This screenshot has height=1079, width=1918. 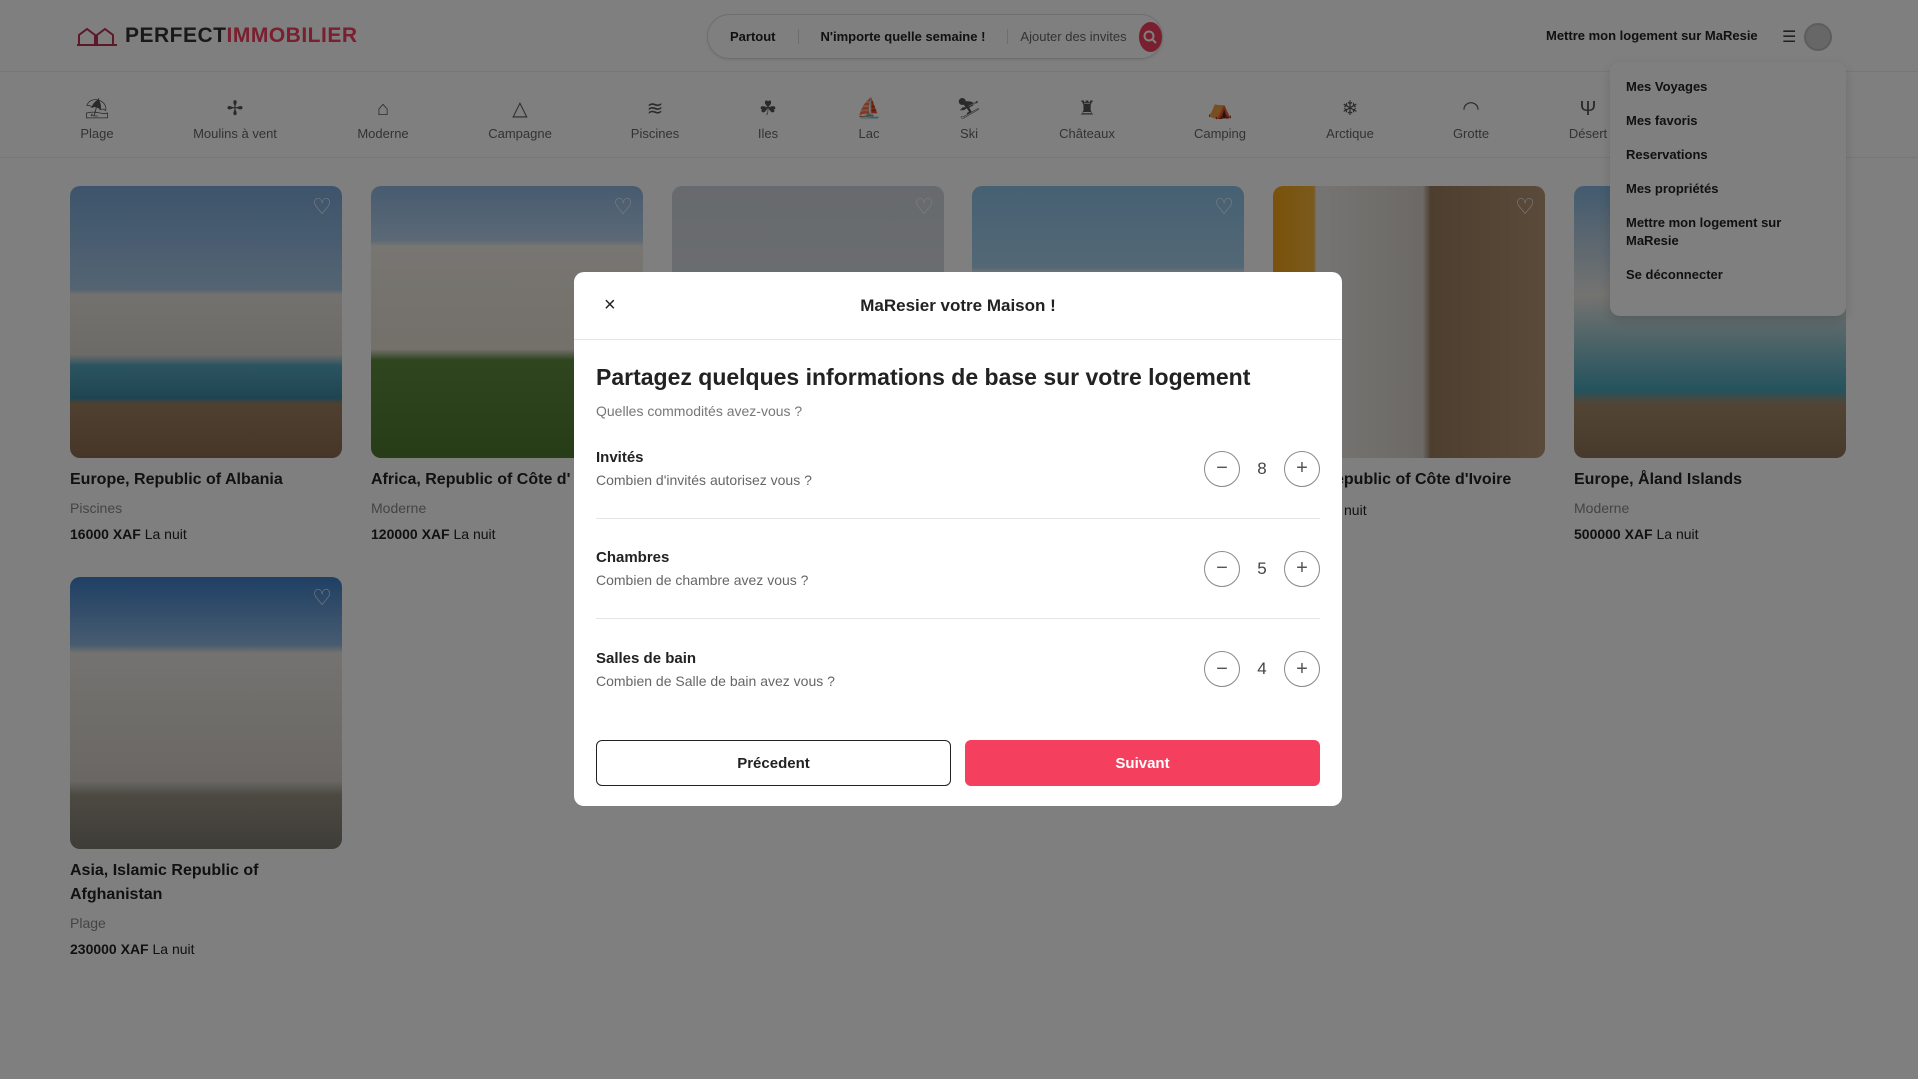 I want to click on modal-subheading: Quelles commodités avez-vous ?, so click(x=699, y=411).